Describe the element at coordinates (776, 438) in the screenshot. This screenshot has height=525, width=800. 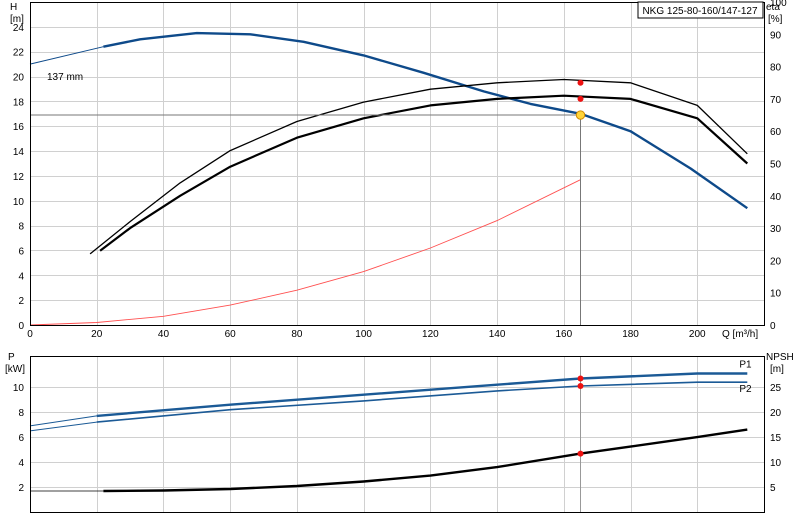
I see `npsh-y-tick-label: 15` at that location.